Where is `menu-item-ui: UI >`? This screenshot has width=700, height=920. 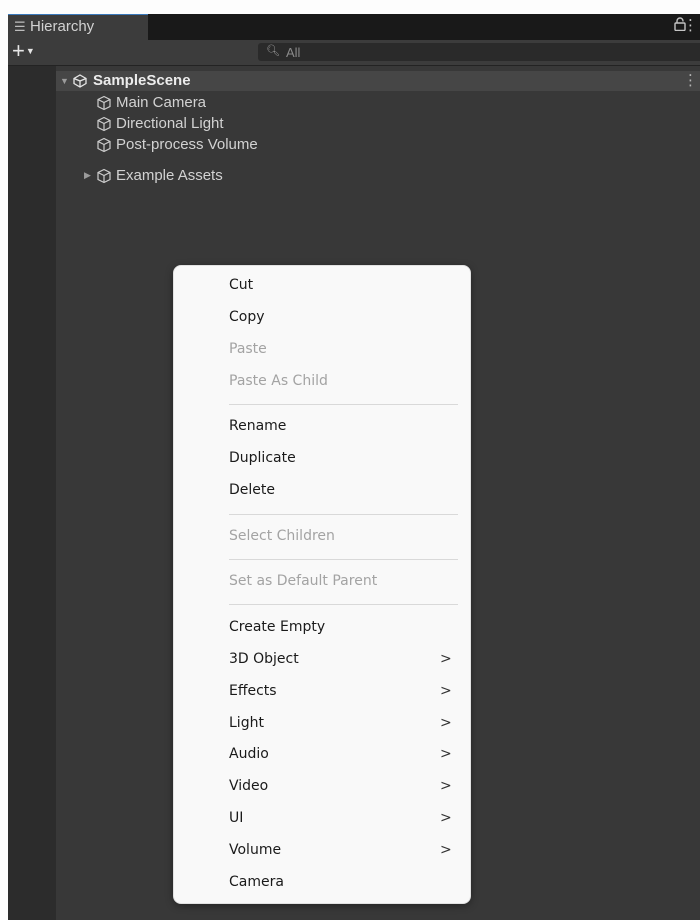
menu-item-ui: UI > is located at coordinates (322, 818).